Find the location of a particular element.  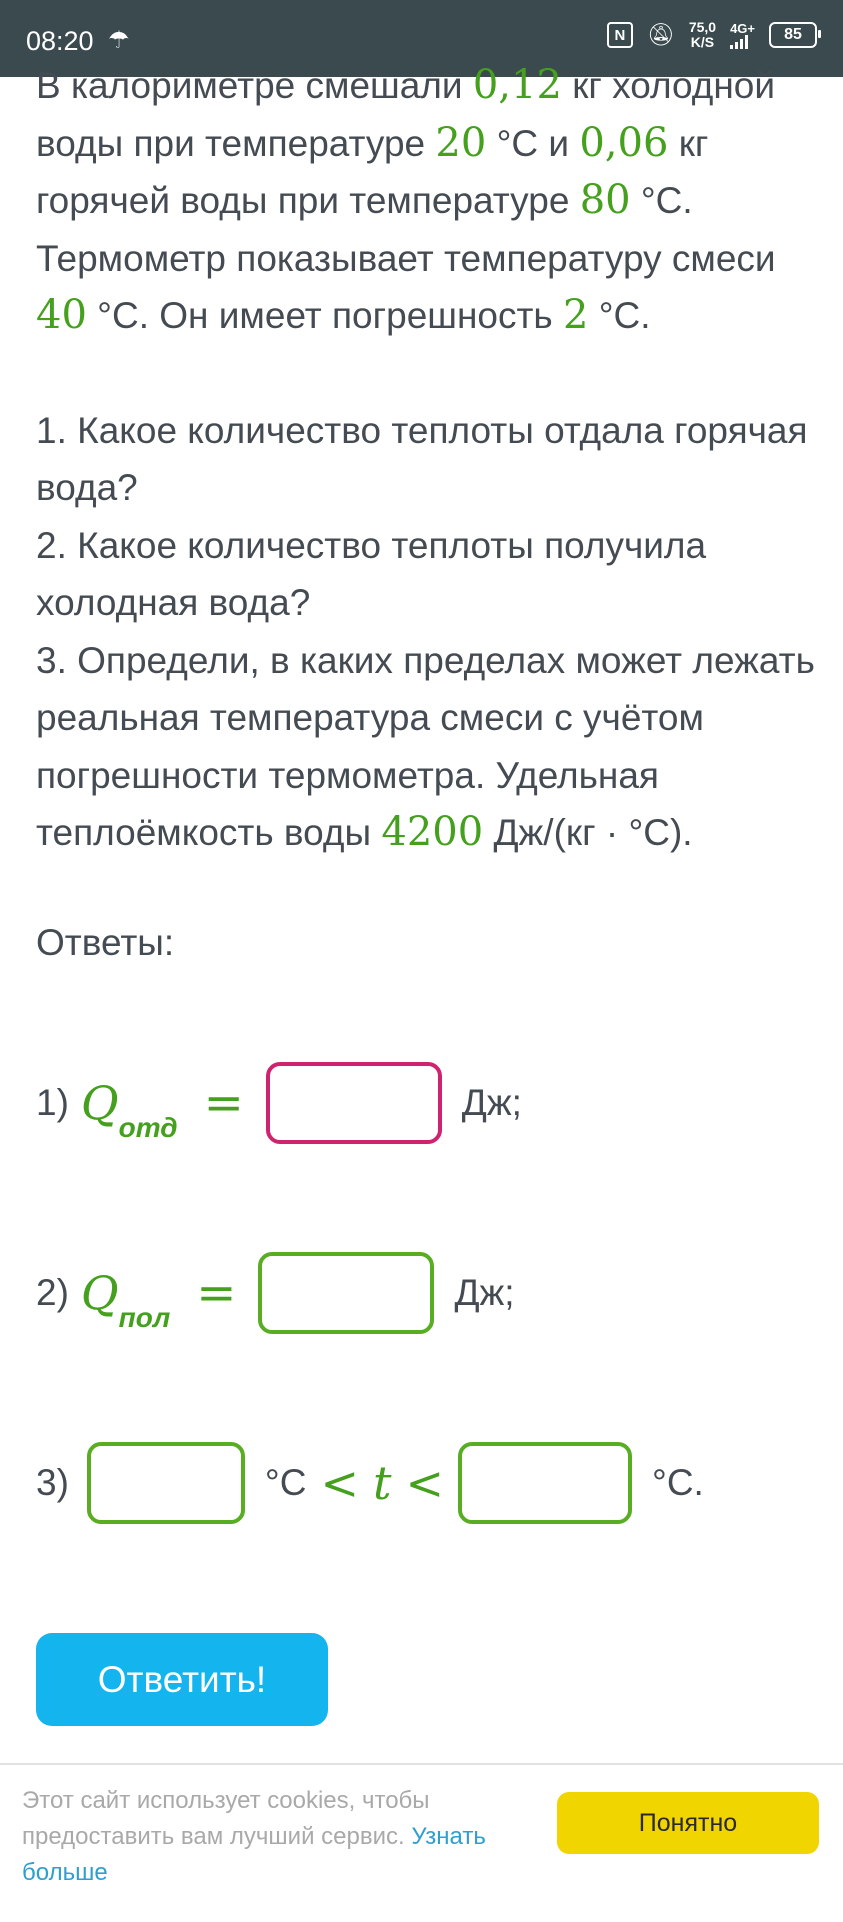

q-symbol: Qпол is located at coordinates (125, 1299).